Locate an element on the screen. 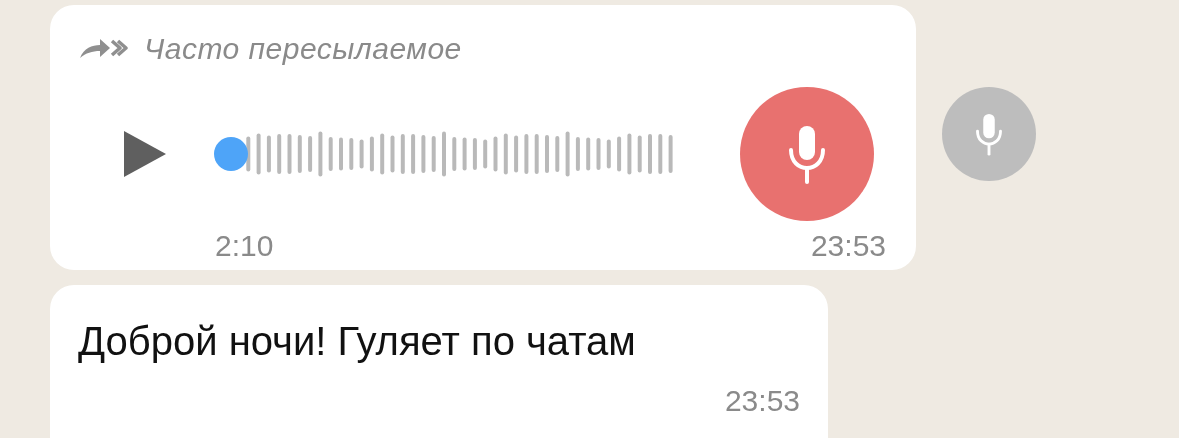  play-button is located at coordinates (145, 154).